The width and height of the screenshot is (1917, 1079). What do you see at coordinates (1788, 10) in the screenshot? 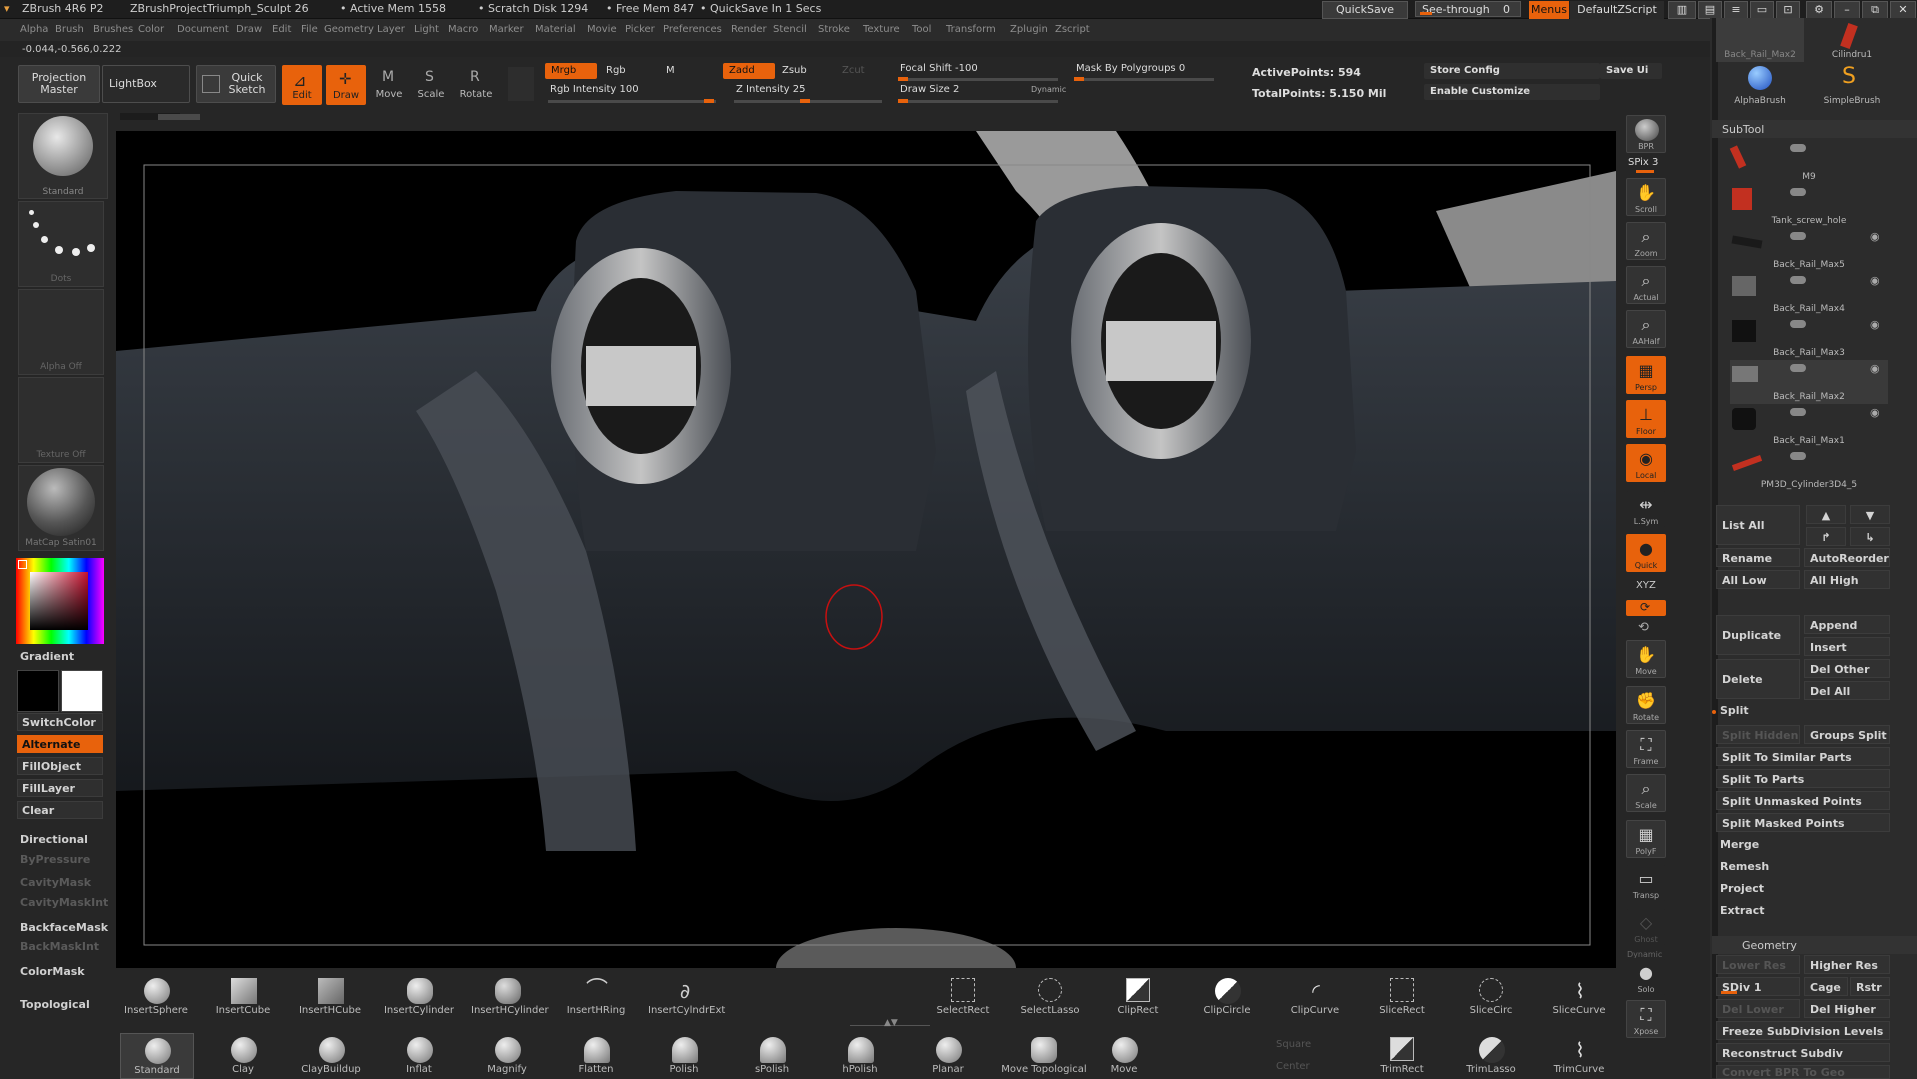
I see `lock-icon: ⊡` at bounding box center [1788, 10].